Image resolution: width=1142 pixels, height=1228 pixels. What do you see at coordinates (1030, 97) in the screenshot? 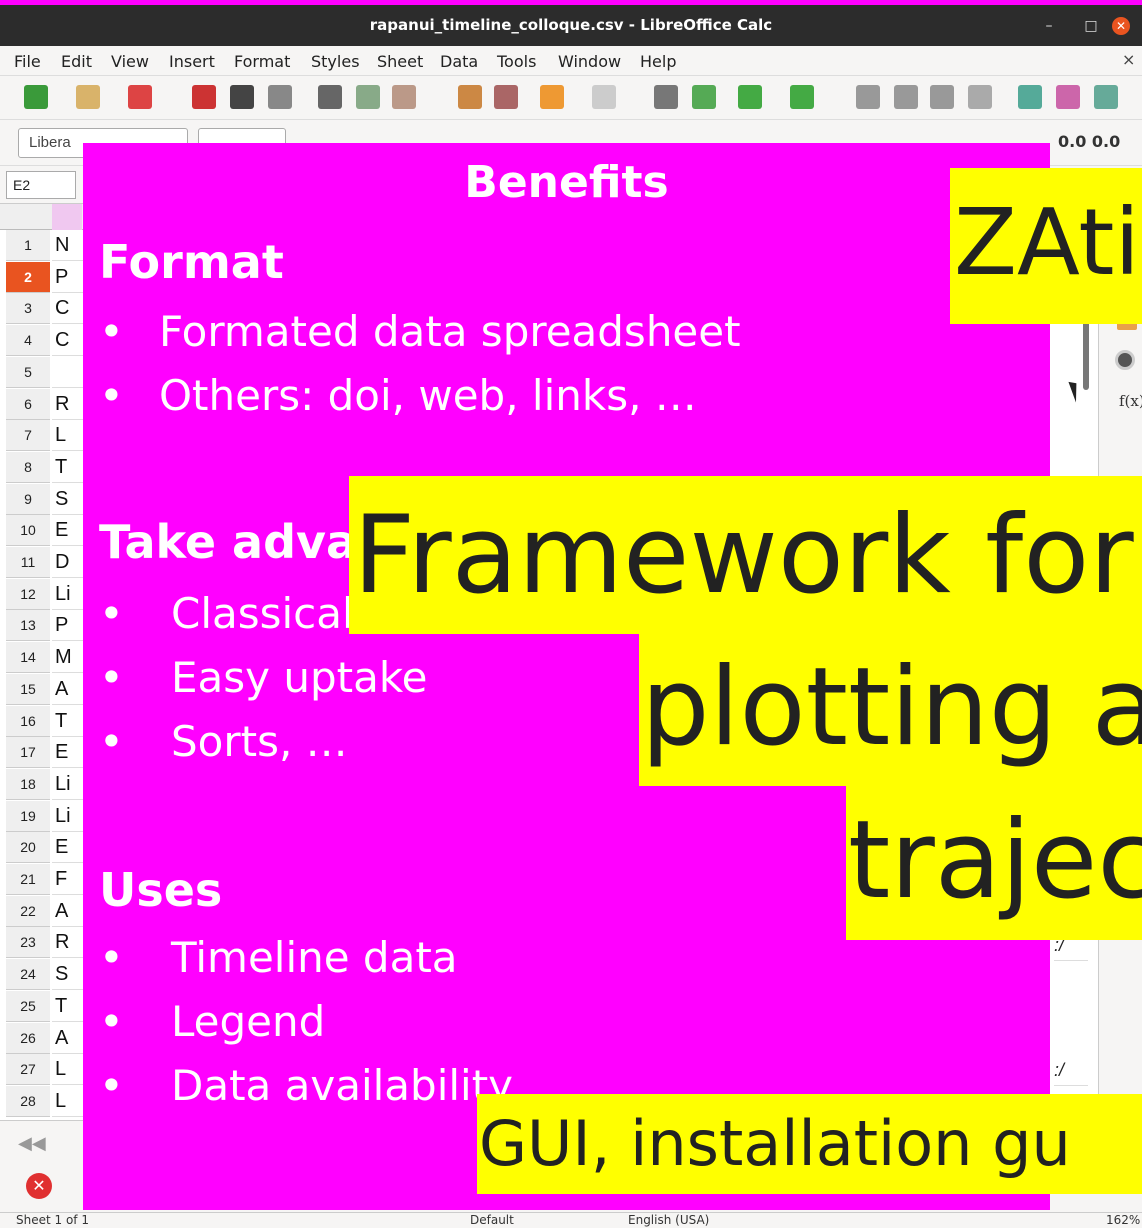
I see `insert-image-icon` at bounding box center [1030, 97].